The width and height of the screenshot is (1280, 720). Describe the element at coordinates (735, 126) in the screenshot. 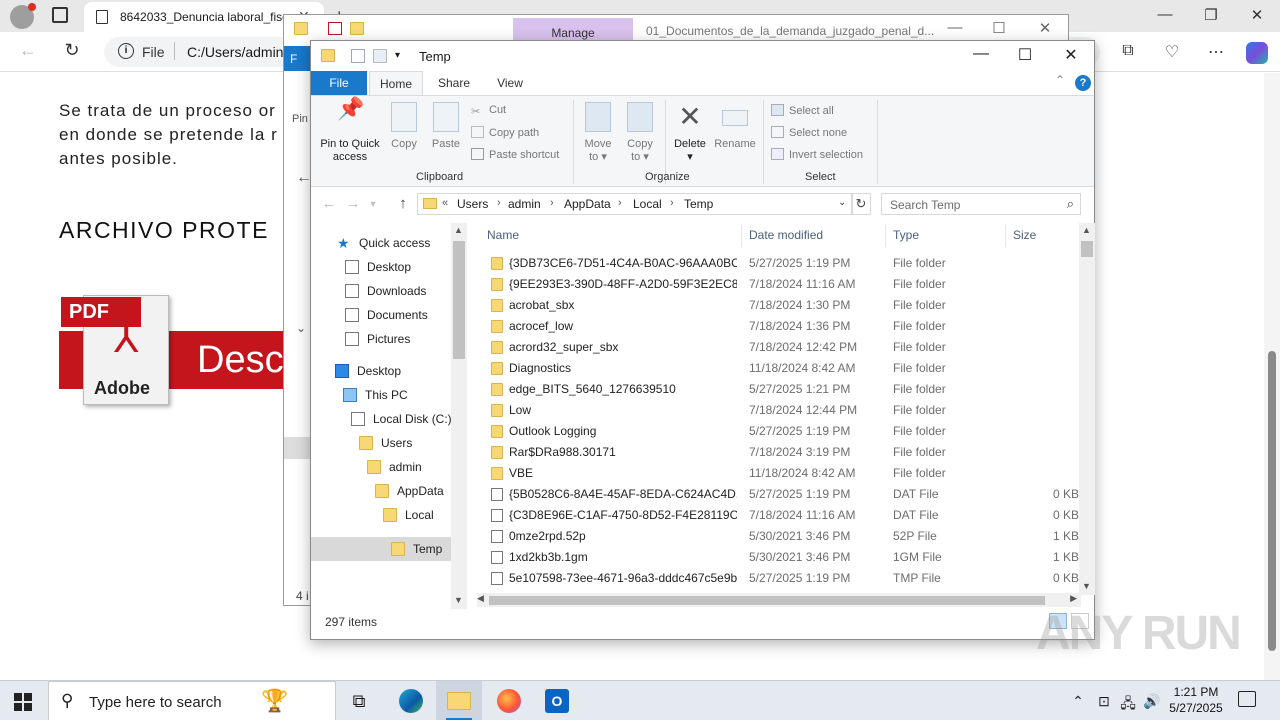

I see `rename-button: Rename` at that location.